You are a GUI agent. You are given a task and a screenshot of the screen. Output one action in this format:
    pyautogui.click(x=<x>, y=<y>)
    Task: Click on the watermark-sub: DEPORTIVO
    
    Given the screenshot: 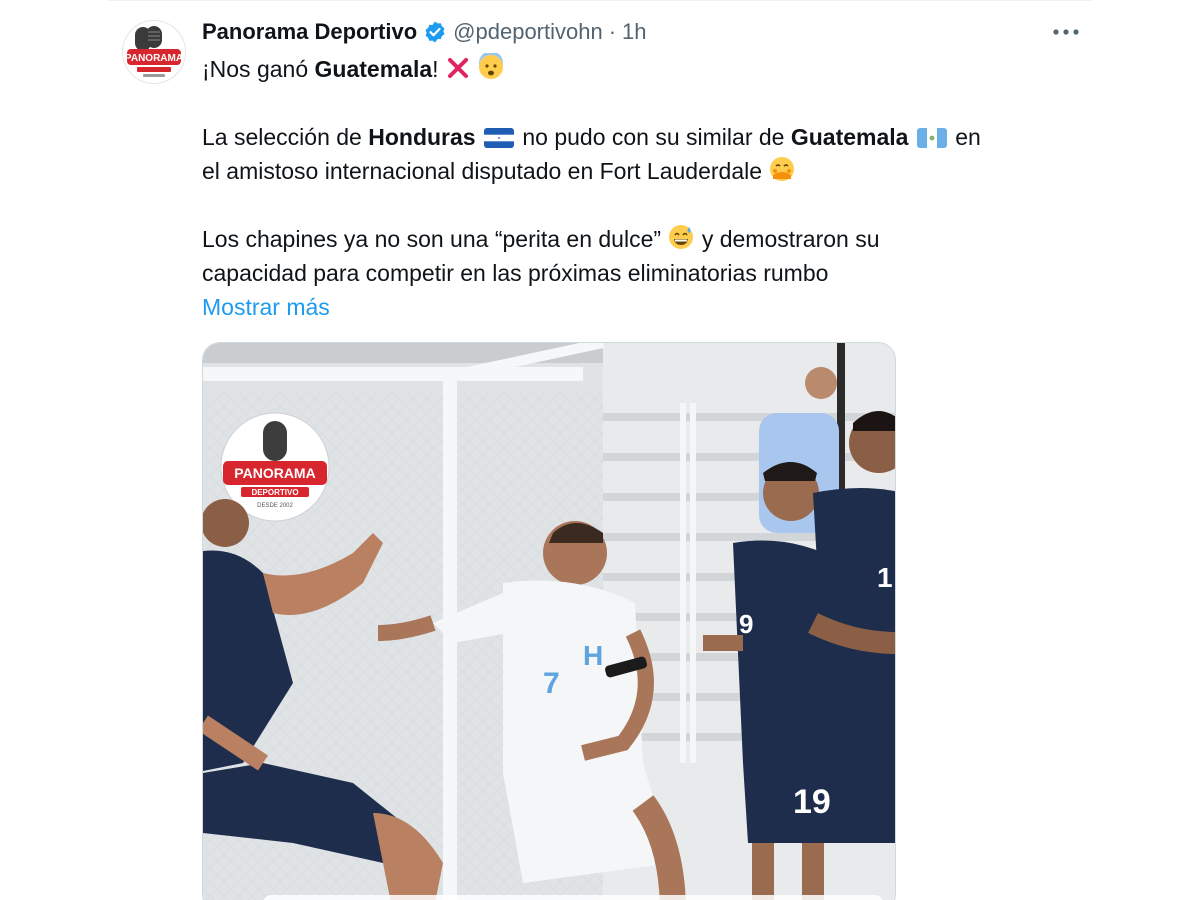 What is the action you would take?
    pyautogui.click(x=274, y=492)
    